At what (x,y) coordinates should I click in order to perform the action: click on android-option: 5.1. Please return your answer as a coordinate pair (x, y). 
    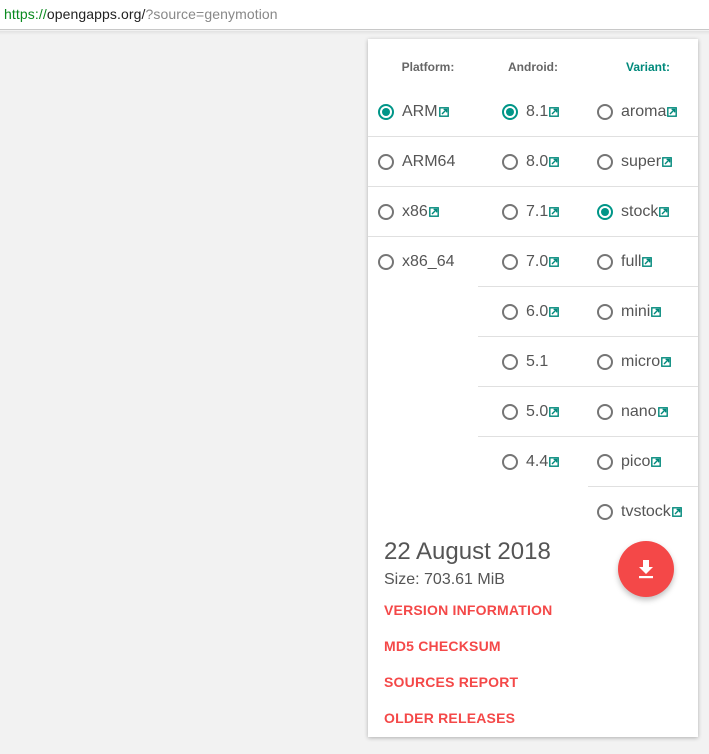
    Looking at the image, I should click on (542, 362).